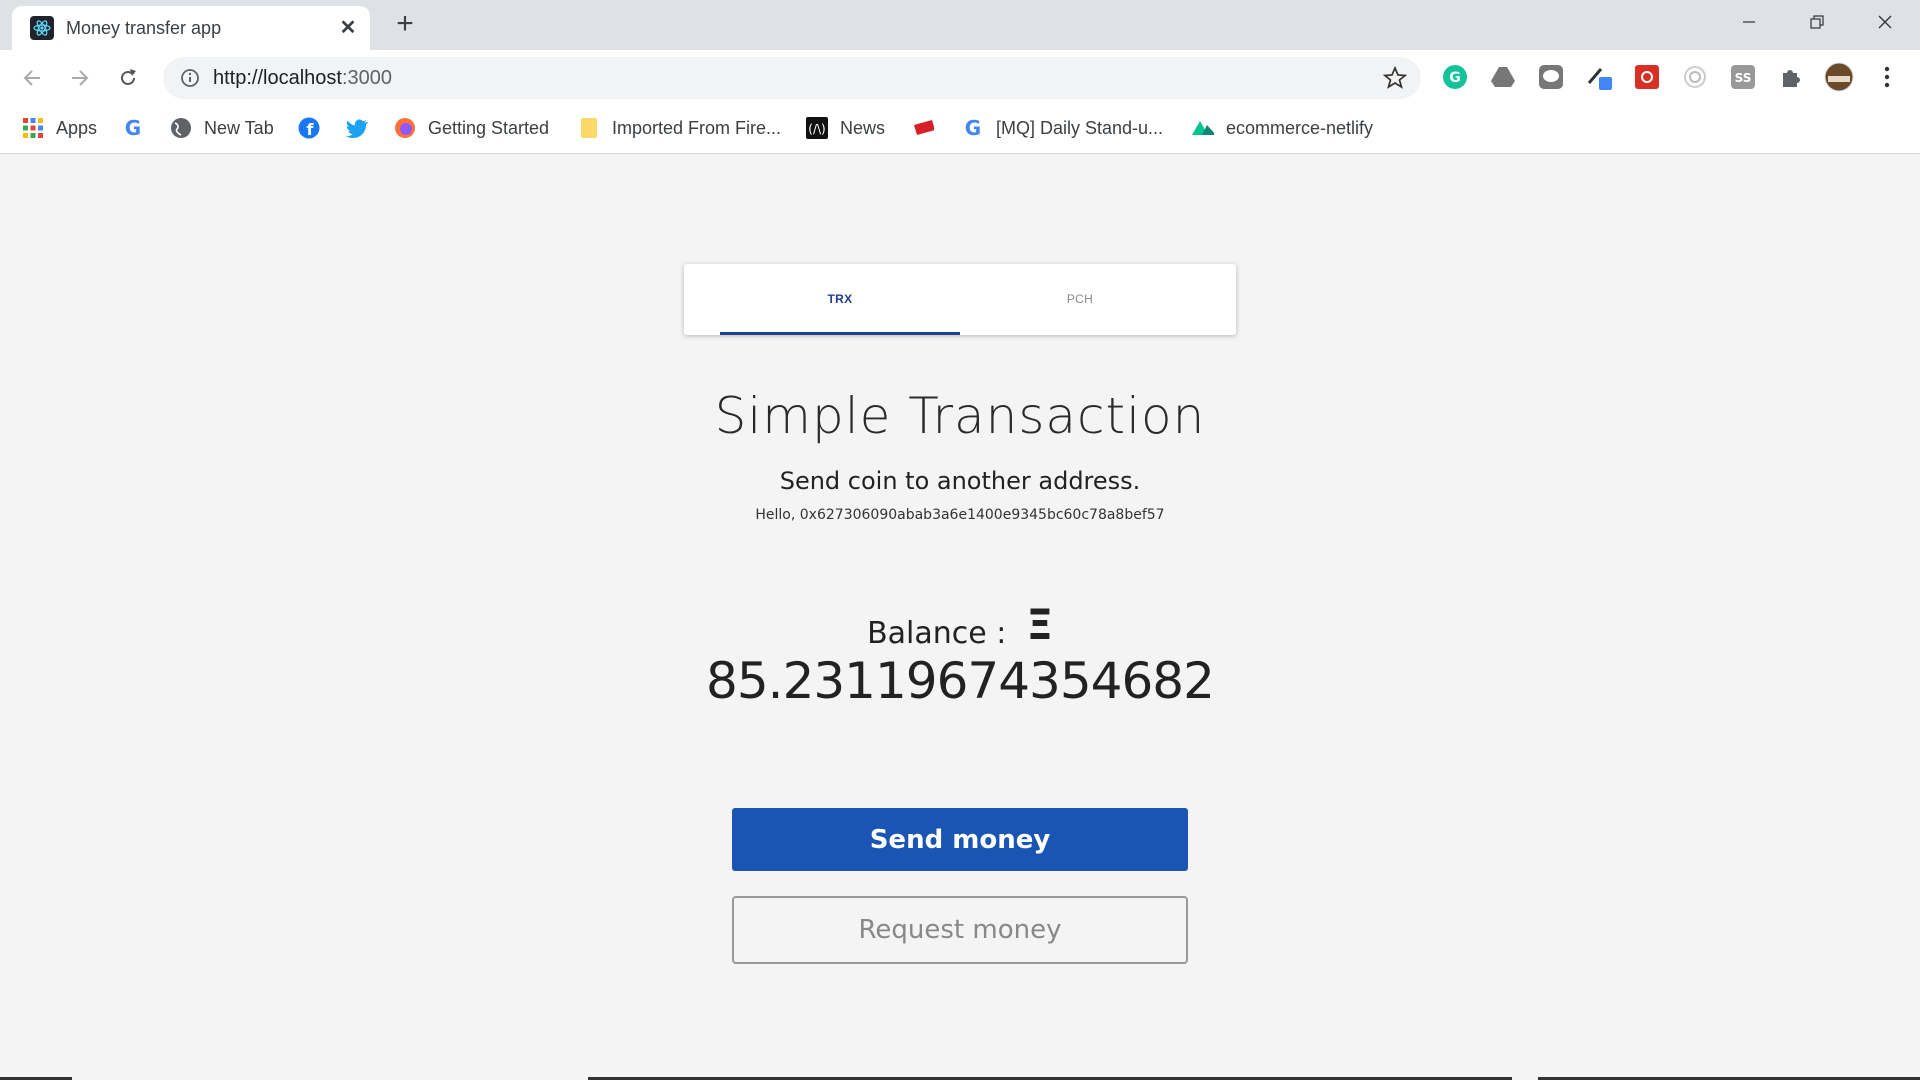  What do you see at coordinates (1503, 77) in the screenshot?
I see `drive-icon` at bounding box center [1503, 77].